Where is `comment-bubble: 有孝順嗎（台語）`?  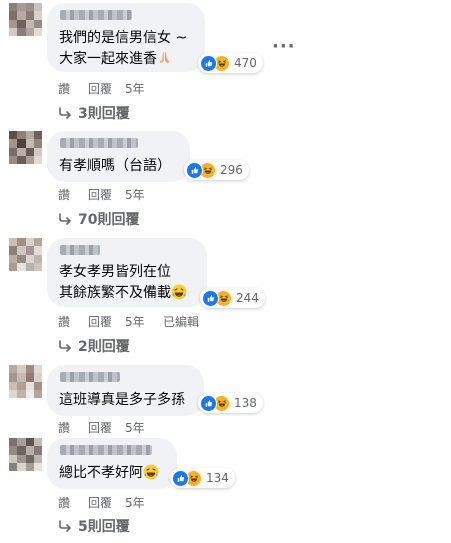 comment-bubble: 有孝順嗎（台語） is located at coordinates (118, 156).